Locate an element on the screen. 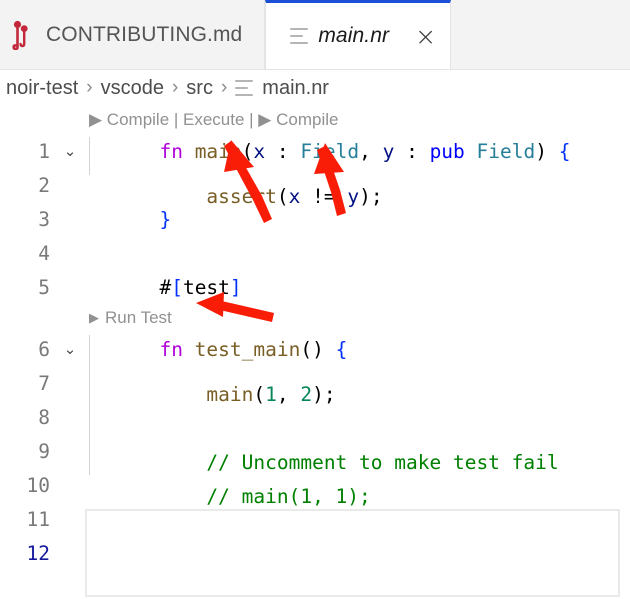 This screenshot has width=630, height=599. line-number-active: 12 is located at coordinates (38, 553).